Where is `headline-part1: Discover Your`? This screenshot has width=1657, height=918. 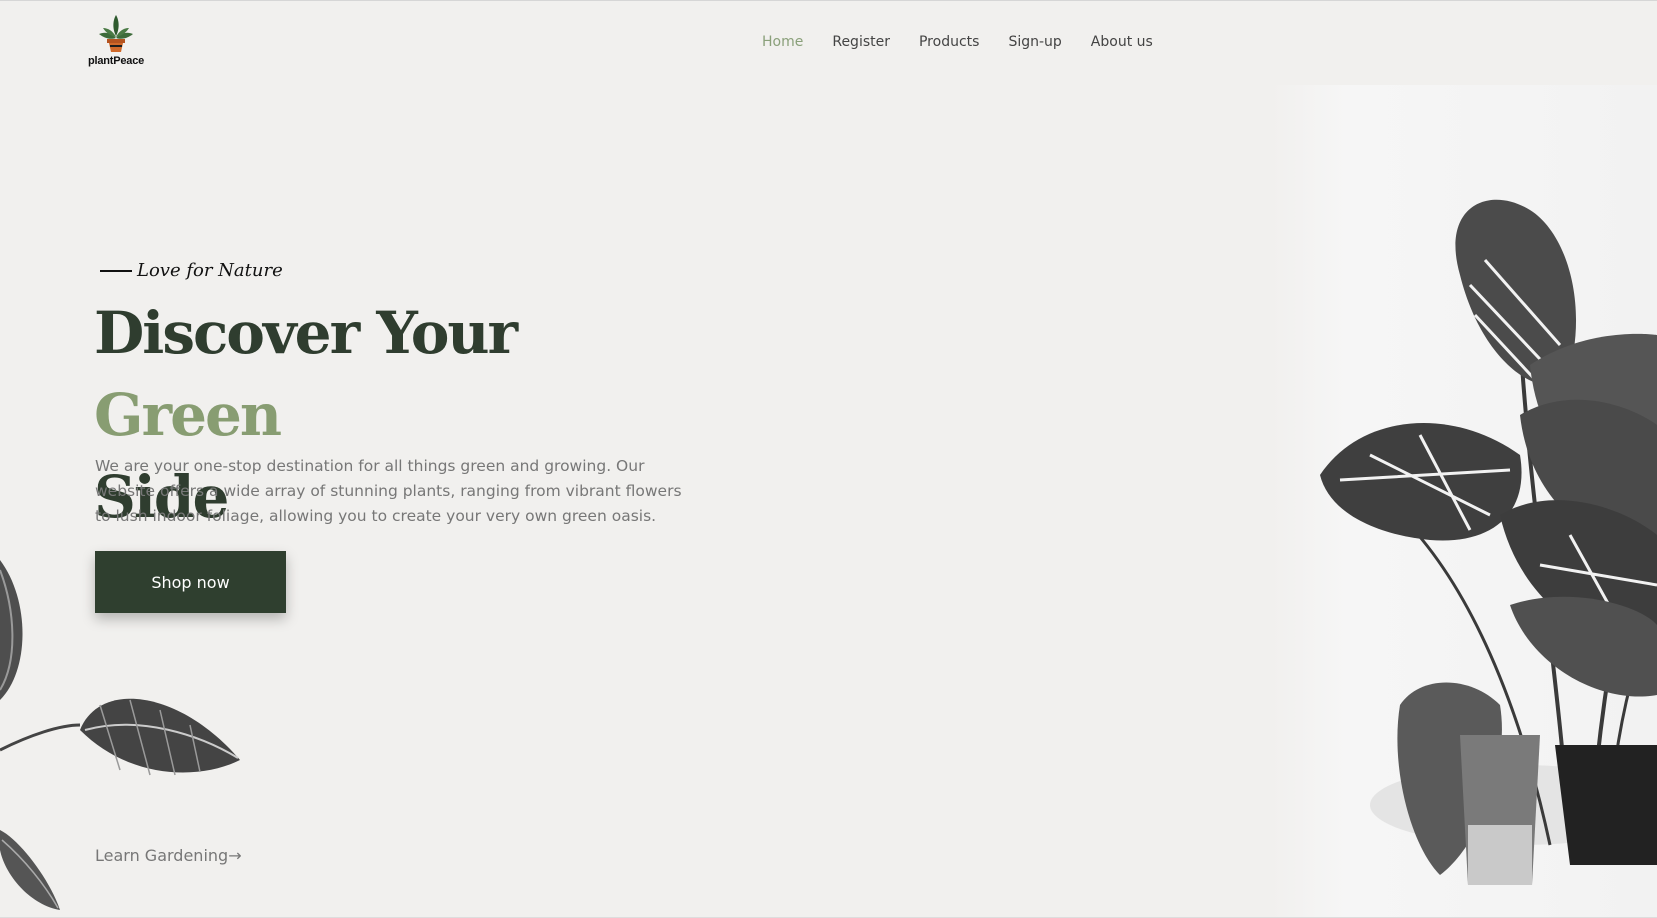 headline-part1: Discover Your is located at coordinates (306, 333).